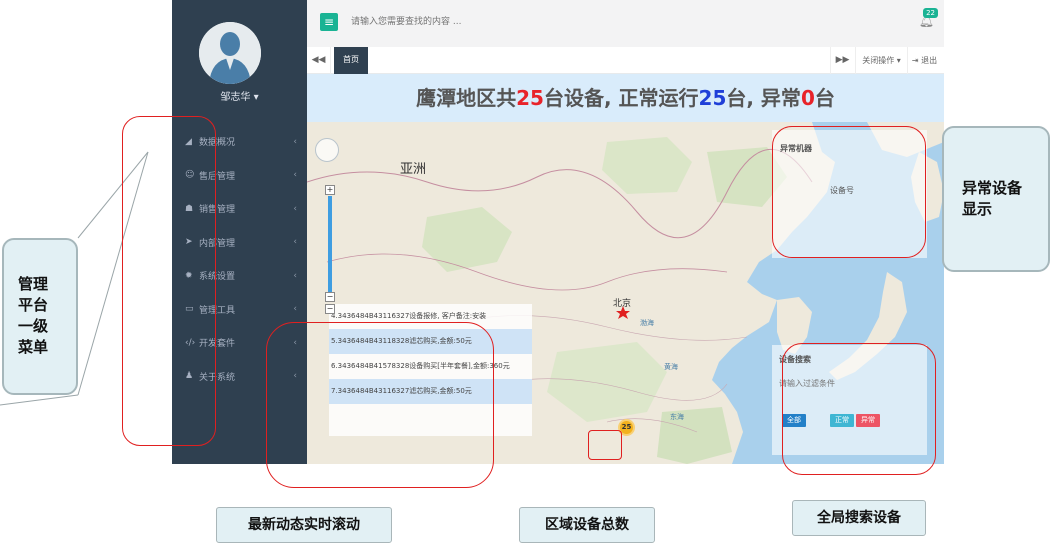 The width and height of the screenshot is (1053, 551). Describe the element at coordinates (625, 60) in the screenshot. I see `tab-bar: ◀◀ 首页 ▶▶ 关闭操作 ▾ ⇥ 退出` at that location.